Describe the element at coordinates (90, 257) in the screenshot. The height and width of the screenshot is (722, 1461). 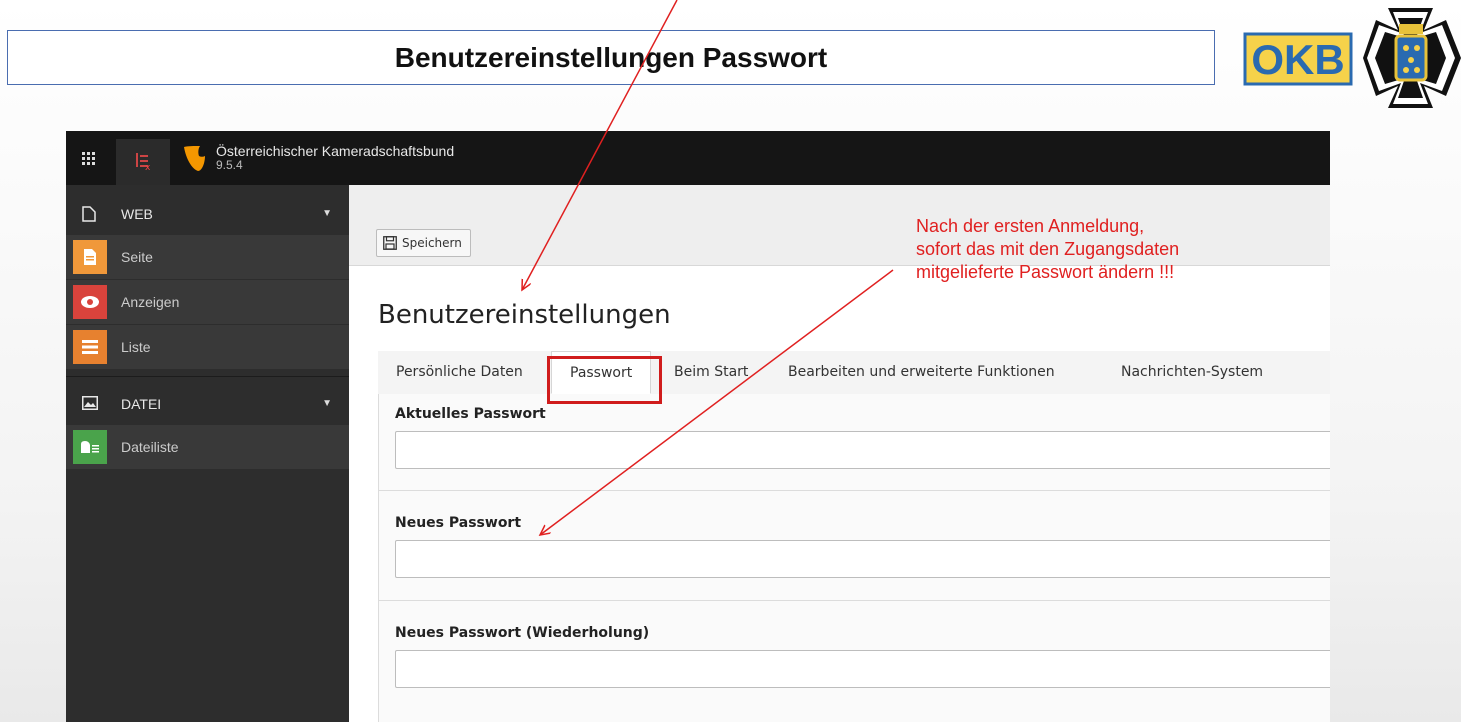
I see `file-icon` at that location.